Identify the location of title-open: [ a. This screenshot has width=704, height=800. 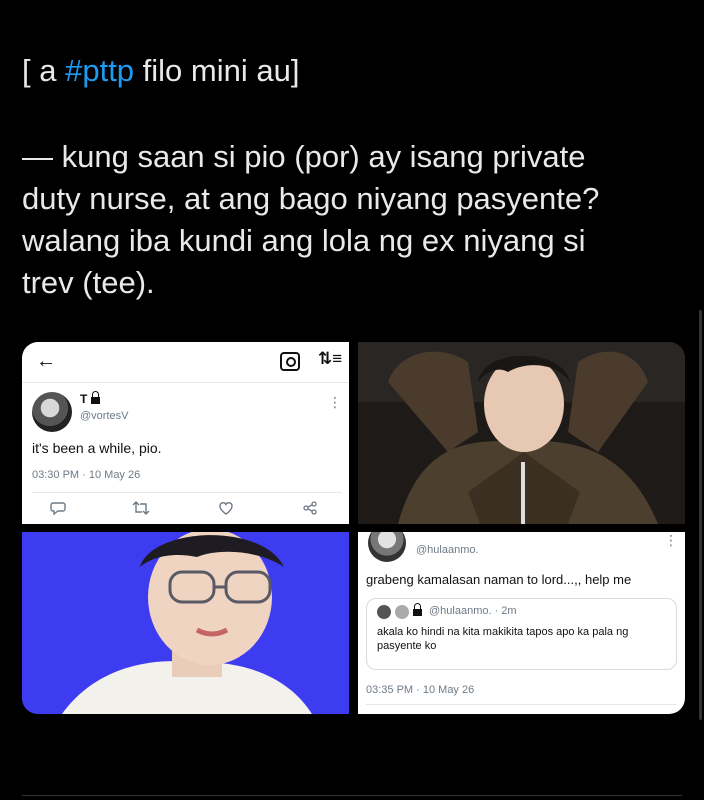
(44, 70).